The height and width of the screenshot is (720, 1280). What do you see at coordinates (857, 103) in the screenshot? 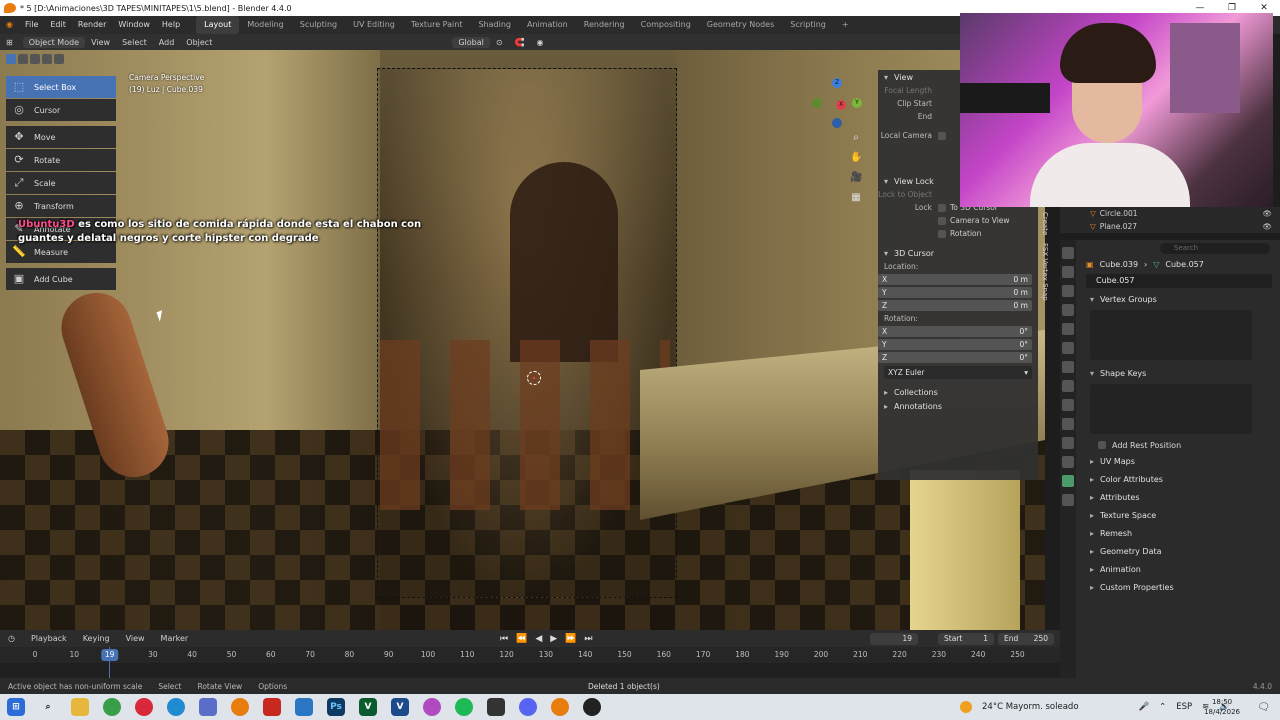
I see `gizmo-y-axis-icon: Y` at bounding box center [857, 103].